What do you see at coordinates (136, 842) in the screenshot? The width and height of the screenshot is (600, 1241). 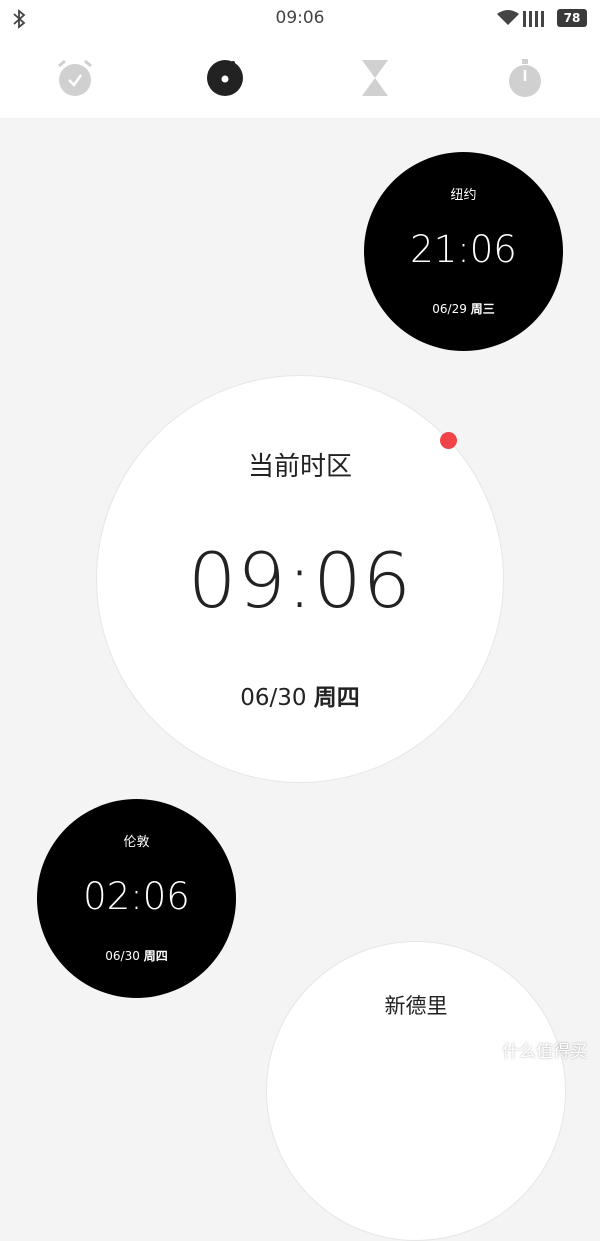 I see `city-name: 伦敦` at bounding box center [136, 842].